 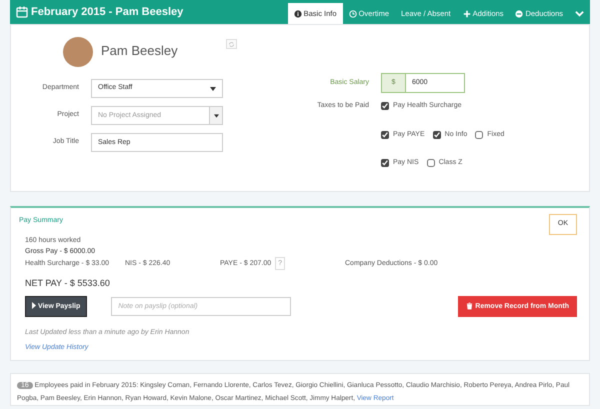 I want to click on net-pay-text: NET PAY - $ 5533.60, so click(x=68, y=283).